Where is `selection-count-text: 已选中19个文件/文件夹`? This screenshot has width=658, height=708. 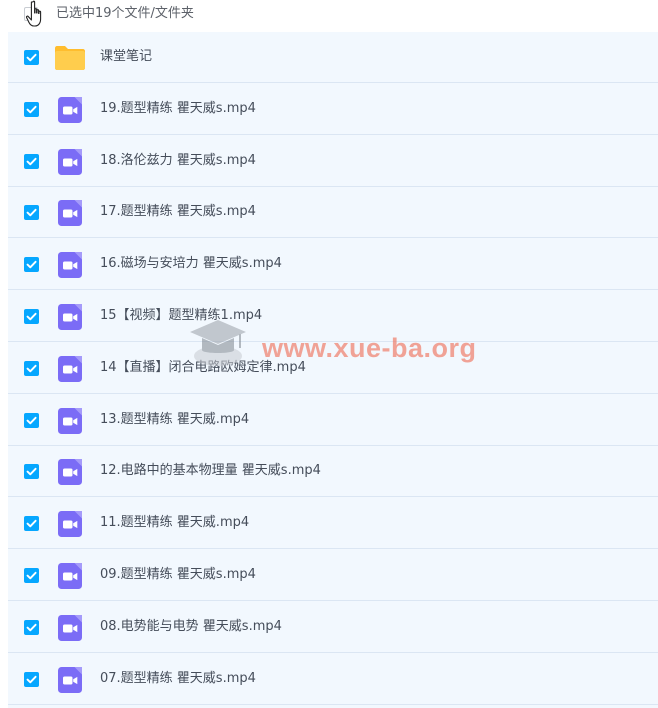 selection-count-text: 已选中19个文件/文件夹 is located at coordinates (125, 13).